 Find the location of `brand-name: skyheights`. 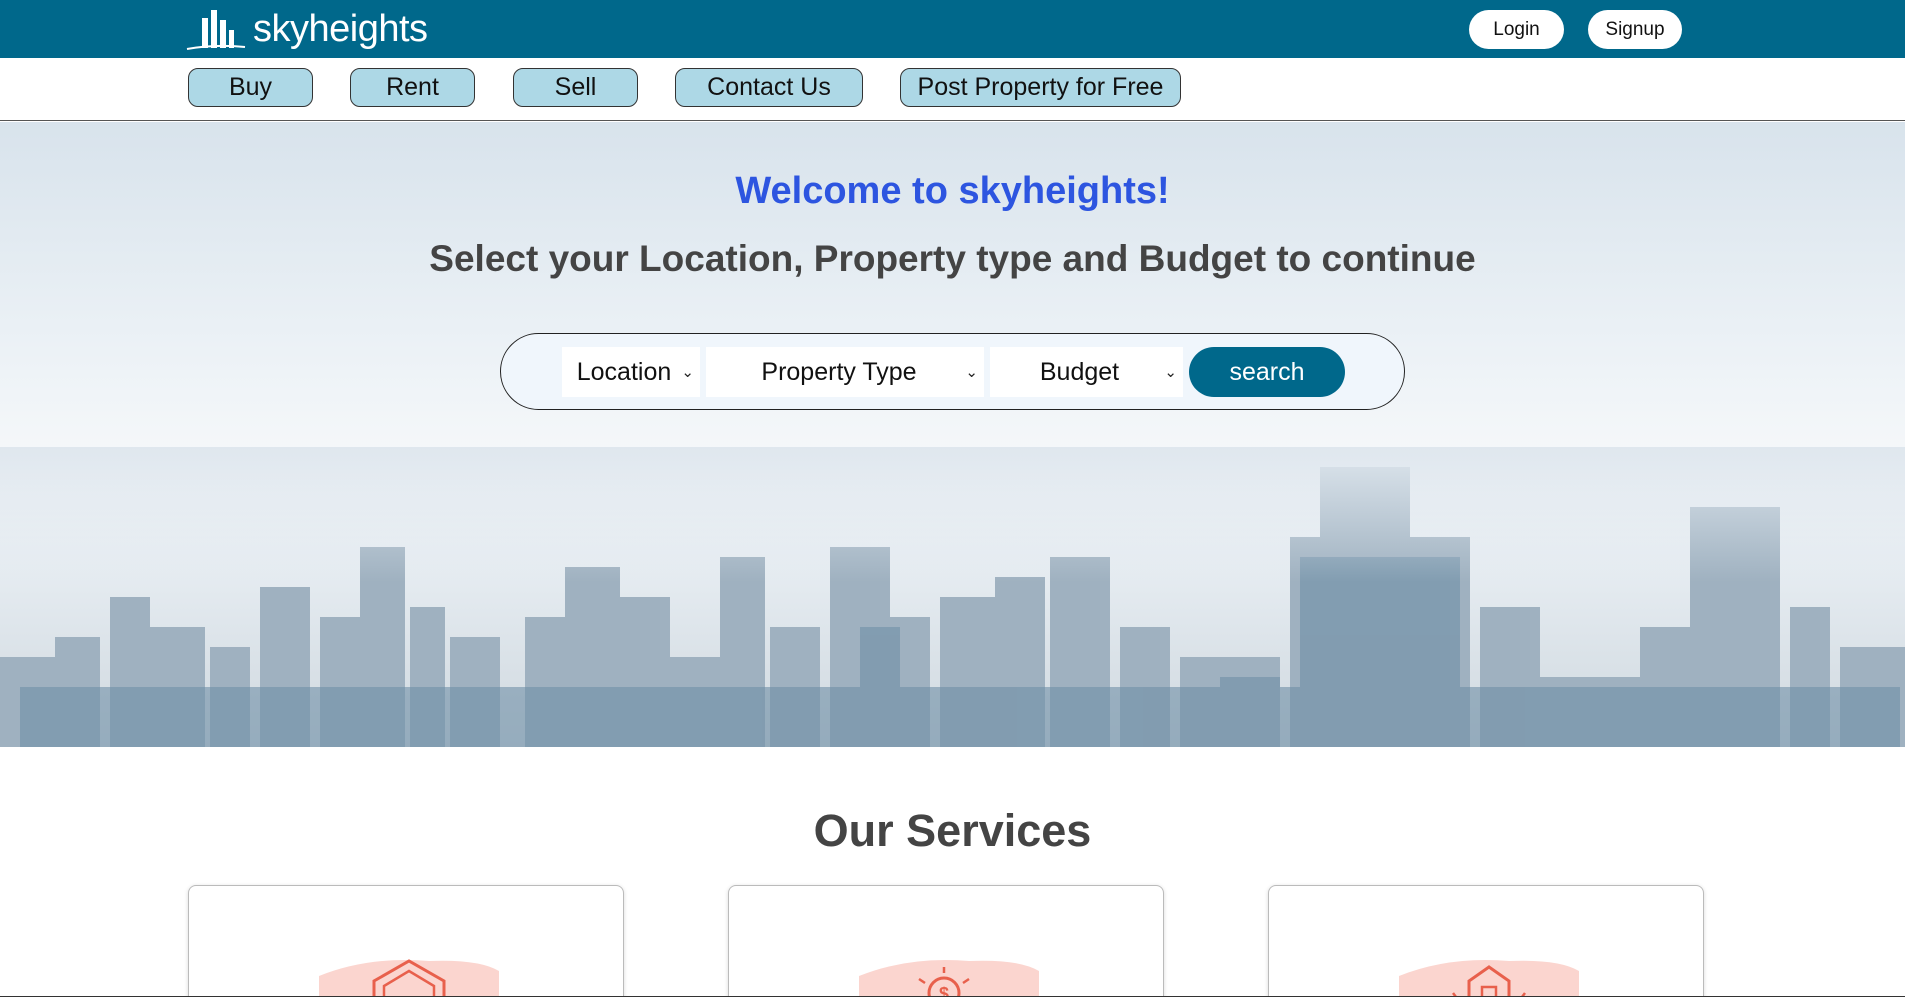

brand-name: skyheights is located at coordinates (340, 28).